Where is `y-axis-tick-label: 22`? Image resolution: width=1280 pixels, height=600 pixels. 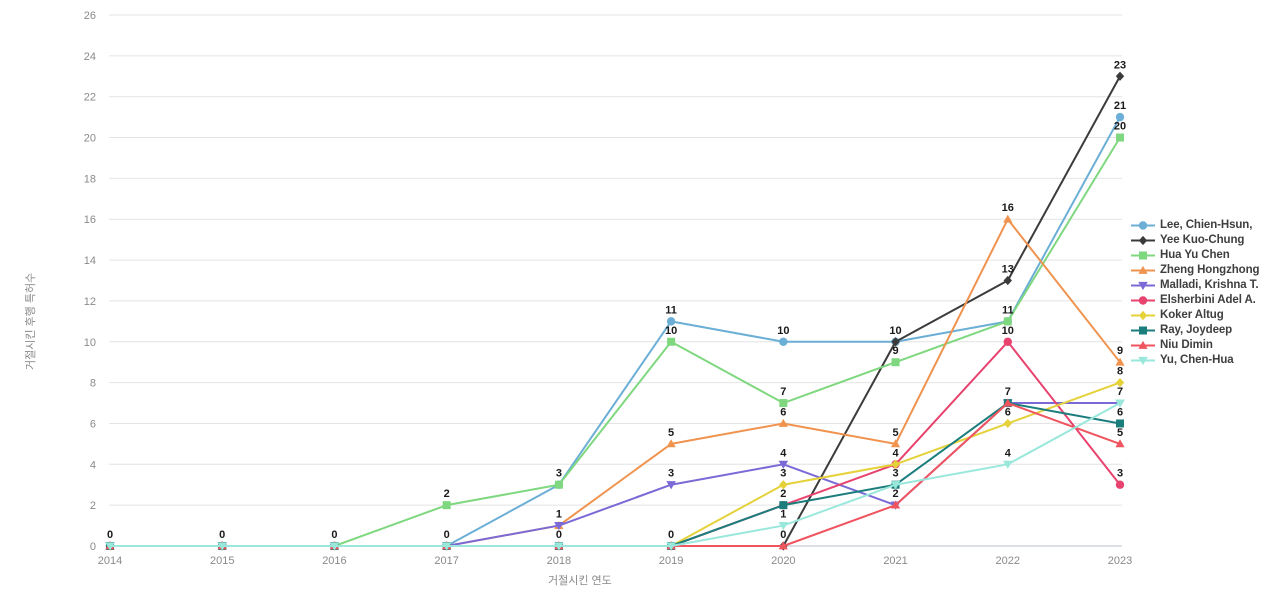 y-axis-tick-label: 22 is located at coordinates (90, 98).